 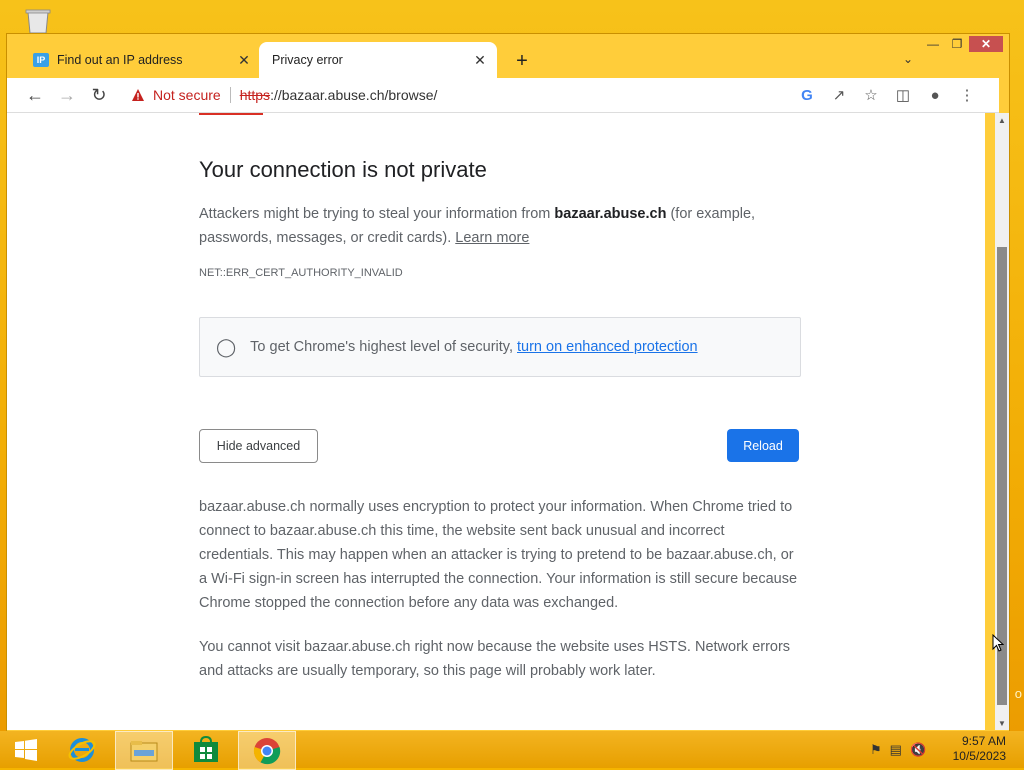 I want to click on flag-icon: ⚑, so click(x=876, y=750).